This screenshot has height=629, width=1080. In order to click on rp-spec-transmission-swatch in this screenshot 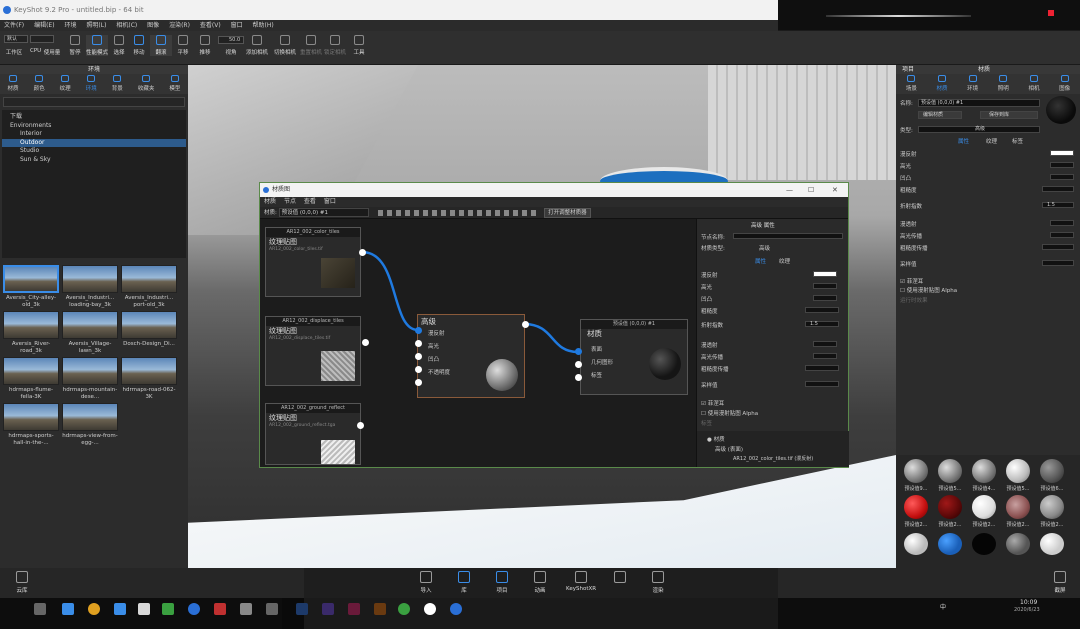, I will do `click(1062, 235)`.